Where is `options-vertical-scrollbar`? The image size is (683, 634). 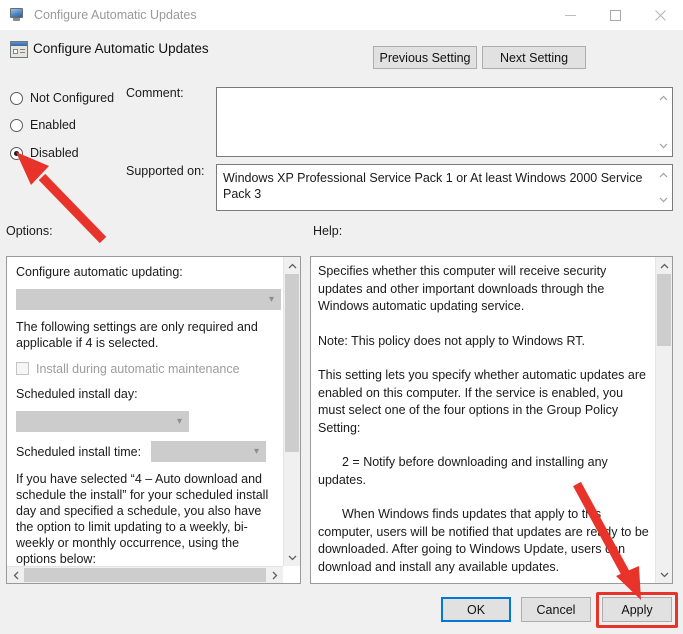 options-vertical-scrollbar is located at coordinates (291, 411).